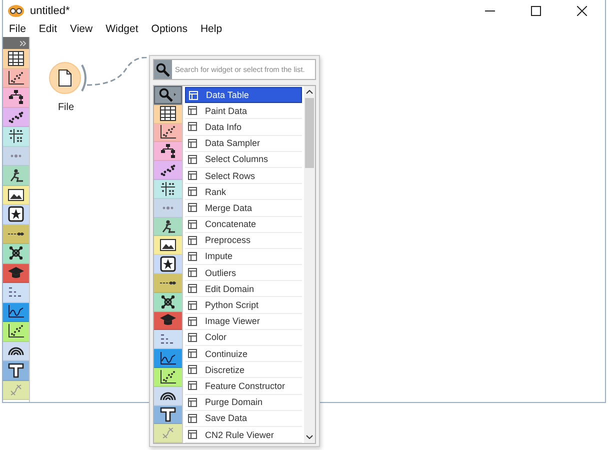 The width and height of the screenshot is (609, 450). Describe the element at coordinates (168, 433) in the screenshot. I see `helix-icon` at that location.